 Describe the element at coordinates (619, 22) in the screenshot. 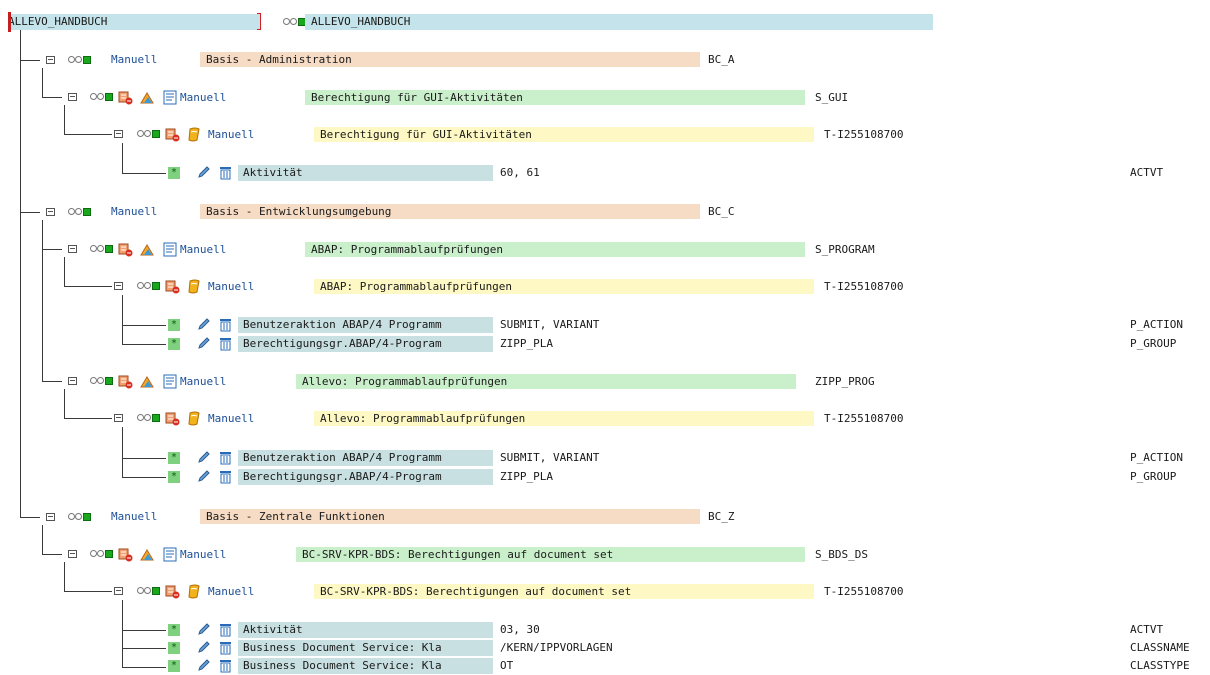

I see `root-title-box: ALLEVO_HANDBUCH` at that location.